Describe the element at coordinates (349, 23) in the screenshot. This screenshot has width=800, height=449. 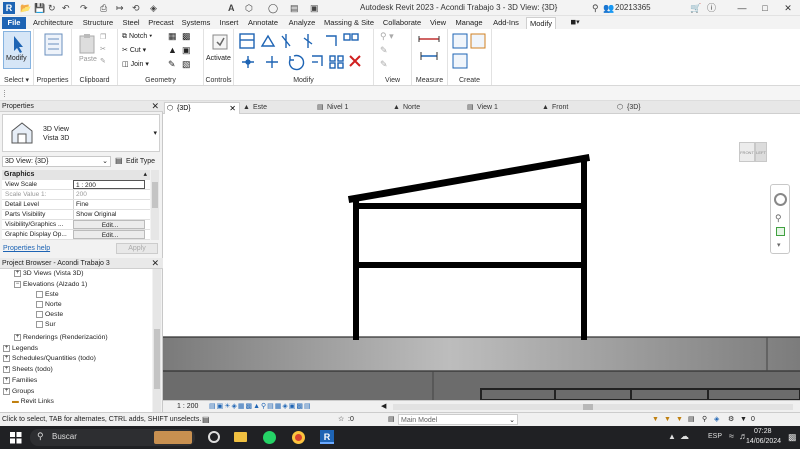
I see `tab-massing-site: Massing & Site` at that location.